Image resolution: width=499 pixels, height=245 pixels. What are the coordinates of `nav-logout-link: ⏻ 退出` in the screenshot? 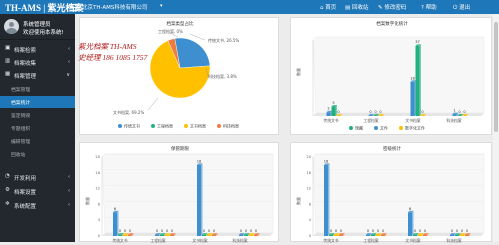 It's located at (461, 7).